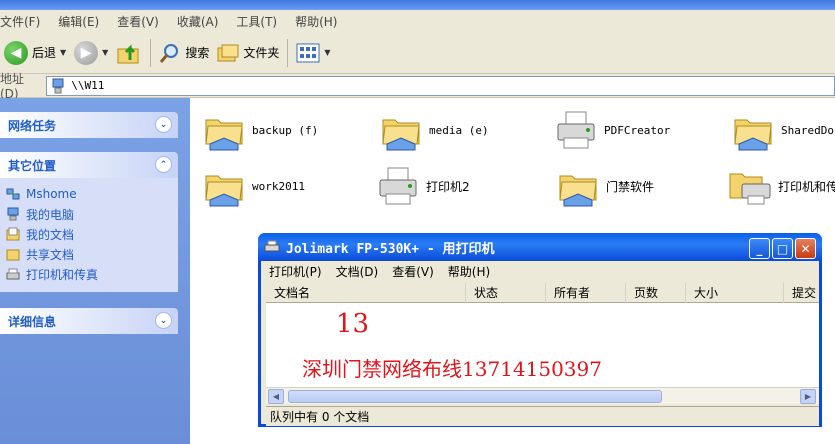  Describe the element at coordinates (78, 21) in the screenshot. I see `menu-edit: 编辑(E)` at that location.